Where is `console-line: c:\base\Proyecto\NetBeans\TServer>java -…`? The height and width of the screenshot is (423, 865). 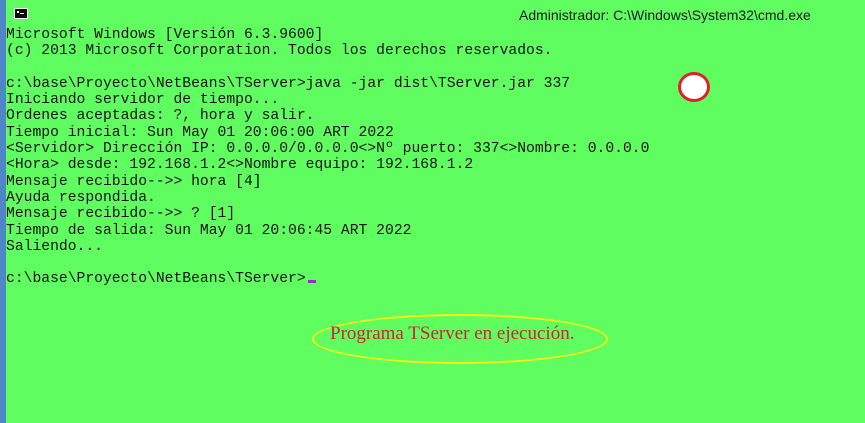 console-line: c:\base\Proyecto\NetBeans\TServer>java -… is located at coordinates (288, 83).